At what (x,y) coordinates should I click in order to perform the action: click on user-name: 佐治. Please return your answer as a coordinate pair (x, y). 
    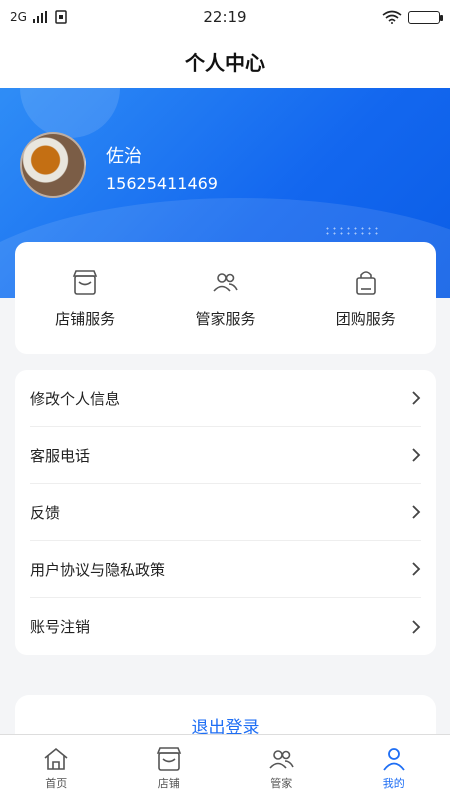
    Looking at the image, I should click on (124, 156).